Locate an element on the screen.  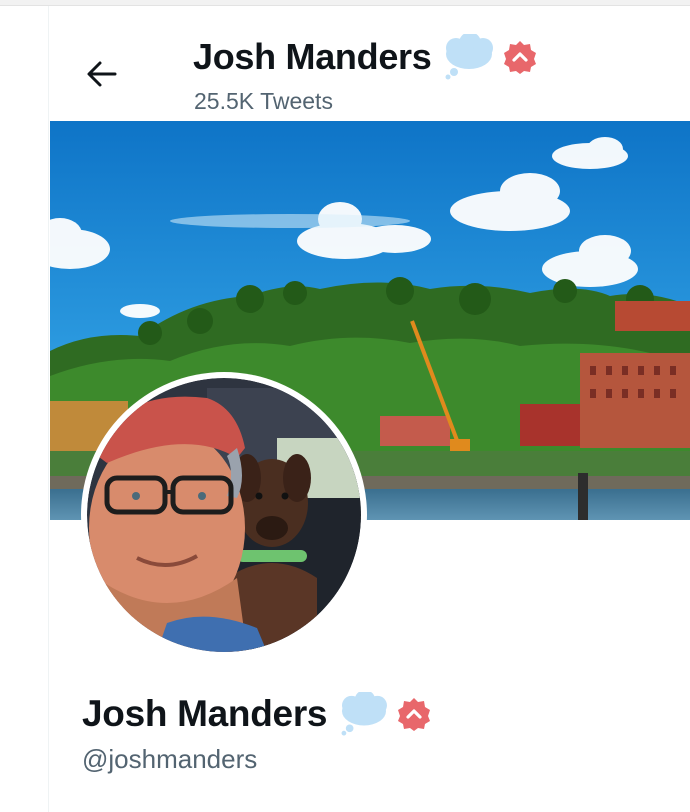
profile-name-row: Josh Manders is located at coordinates (256, 714).